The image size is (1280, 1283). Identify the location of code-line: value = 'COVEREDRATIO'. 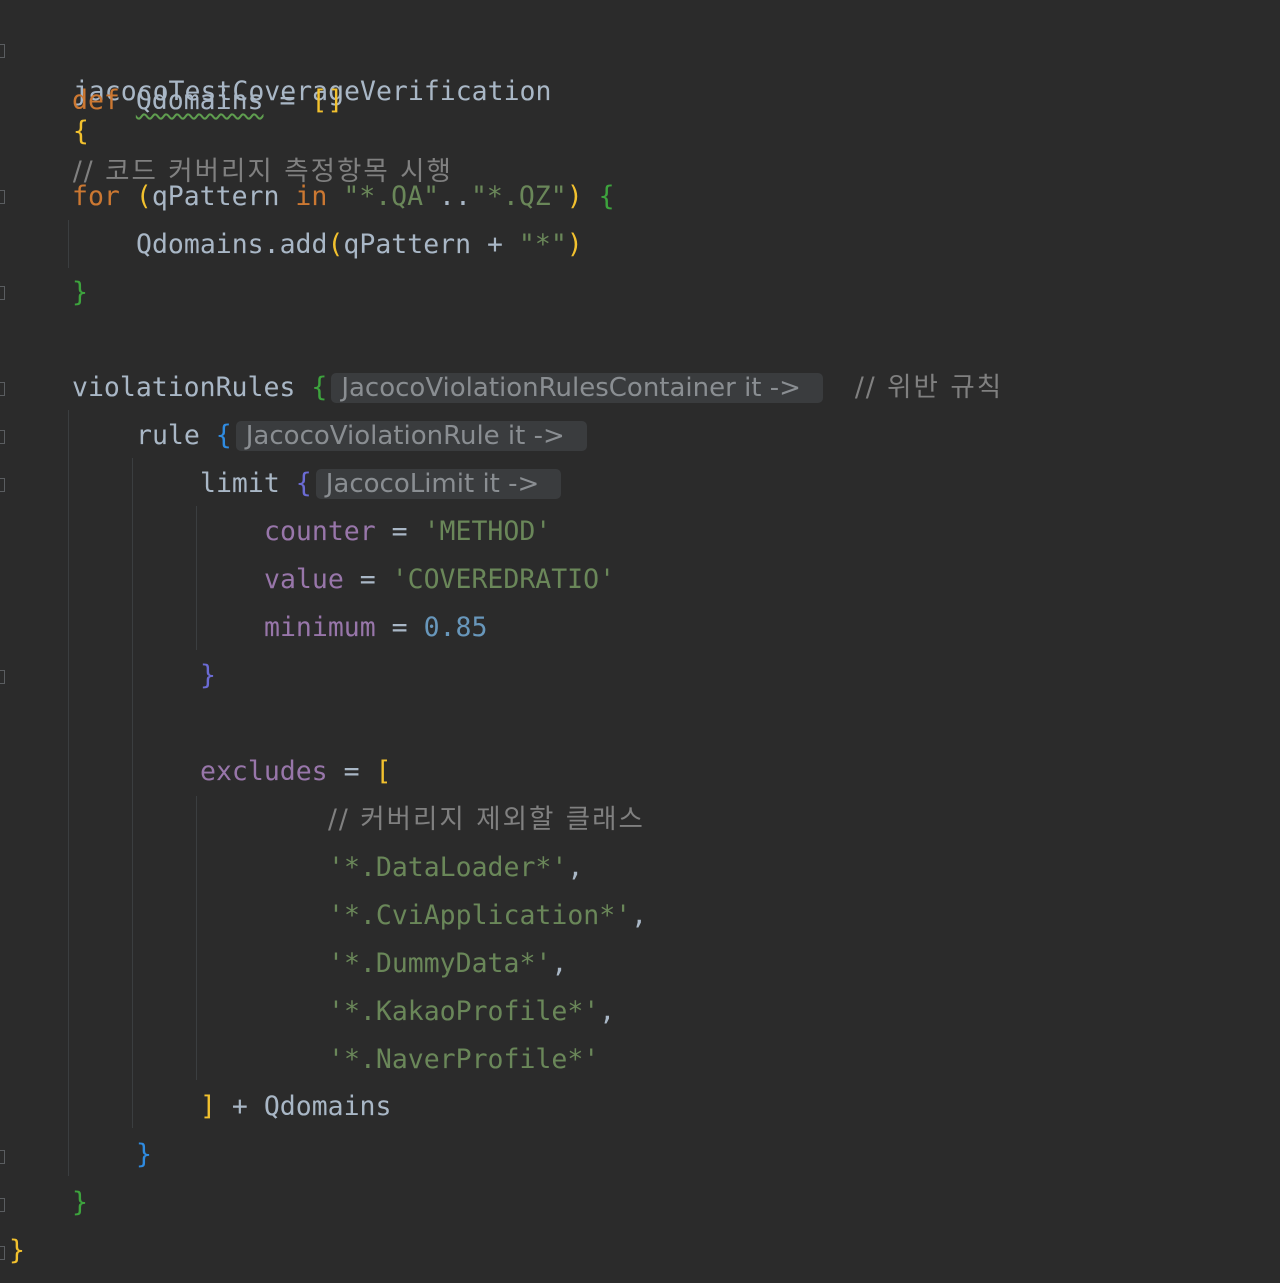
(439, 580).